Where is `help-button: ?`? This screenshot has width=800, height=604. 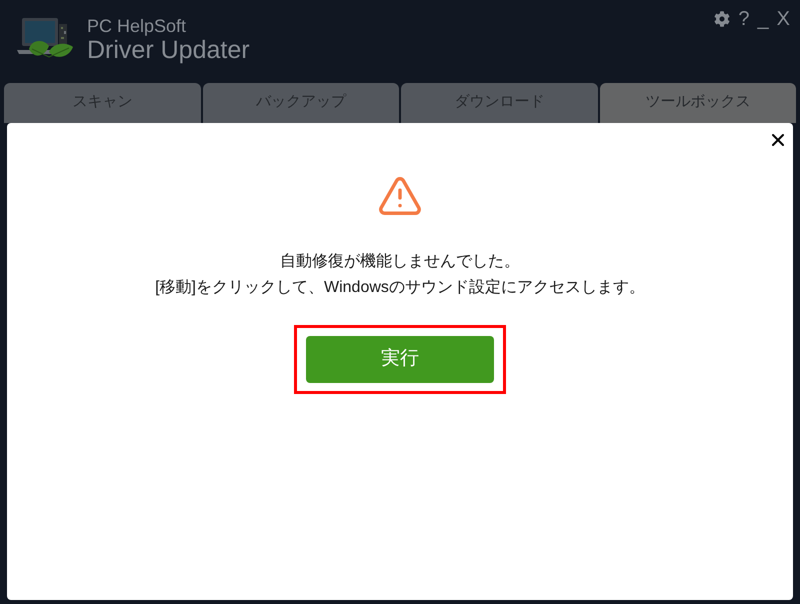
help-button: ? is located at coordinates (744, 19).